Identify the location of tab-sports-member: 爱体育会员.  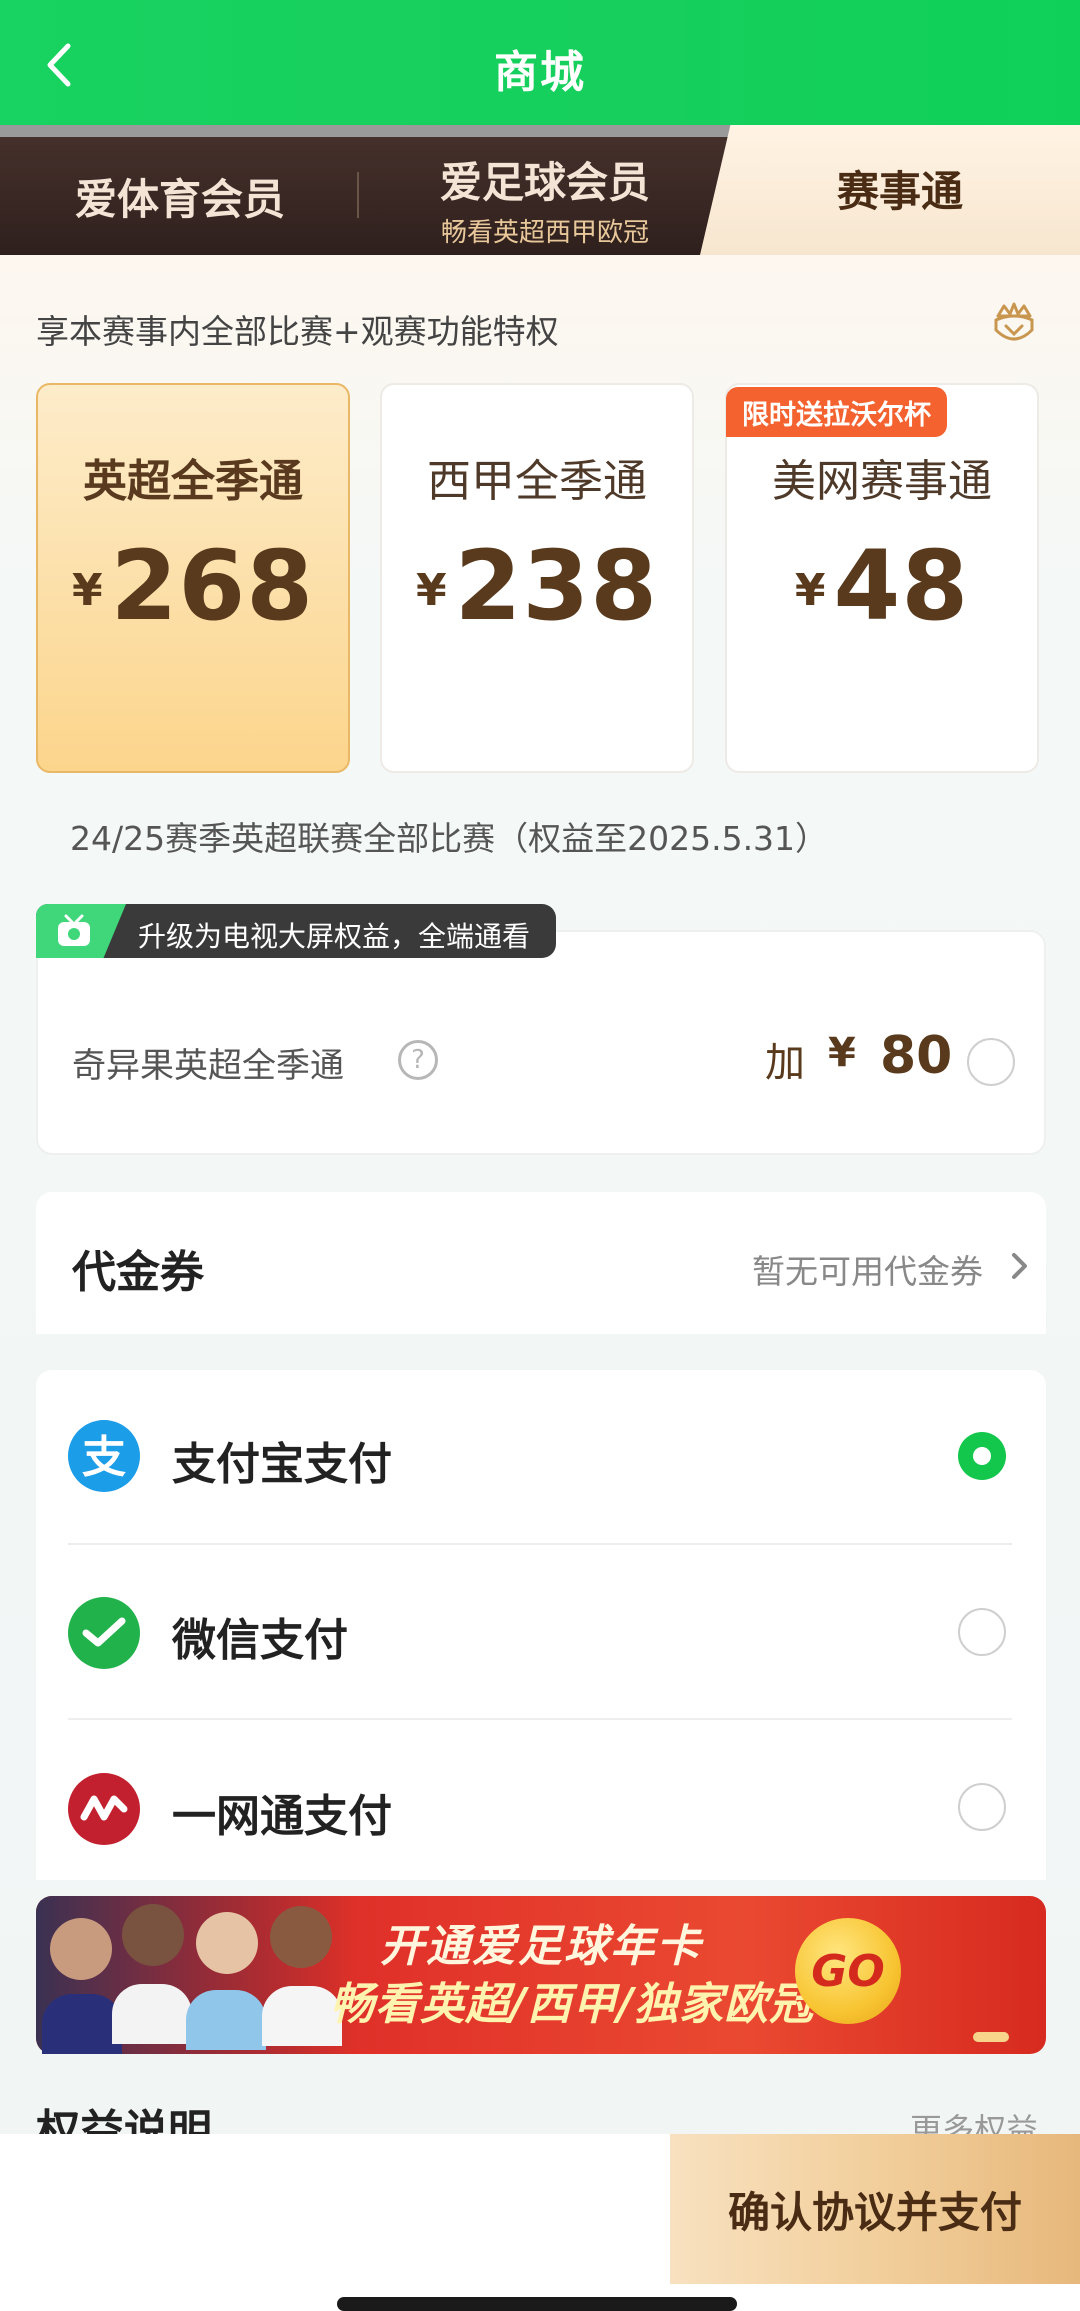
(180, 196).